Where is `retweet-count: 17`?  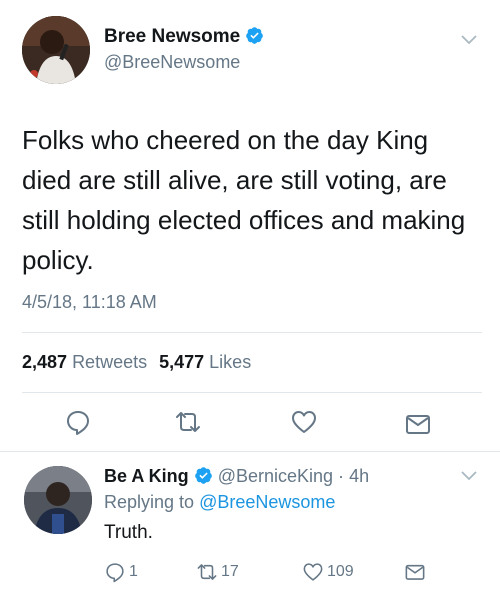
retweet-count: 17 is located at coordinates (230, 571).